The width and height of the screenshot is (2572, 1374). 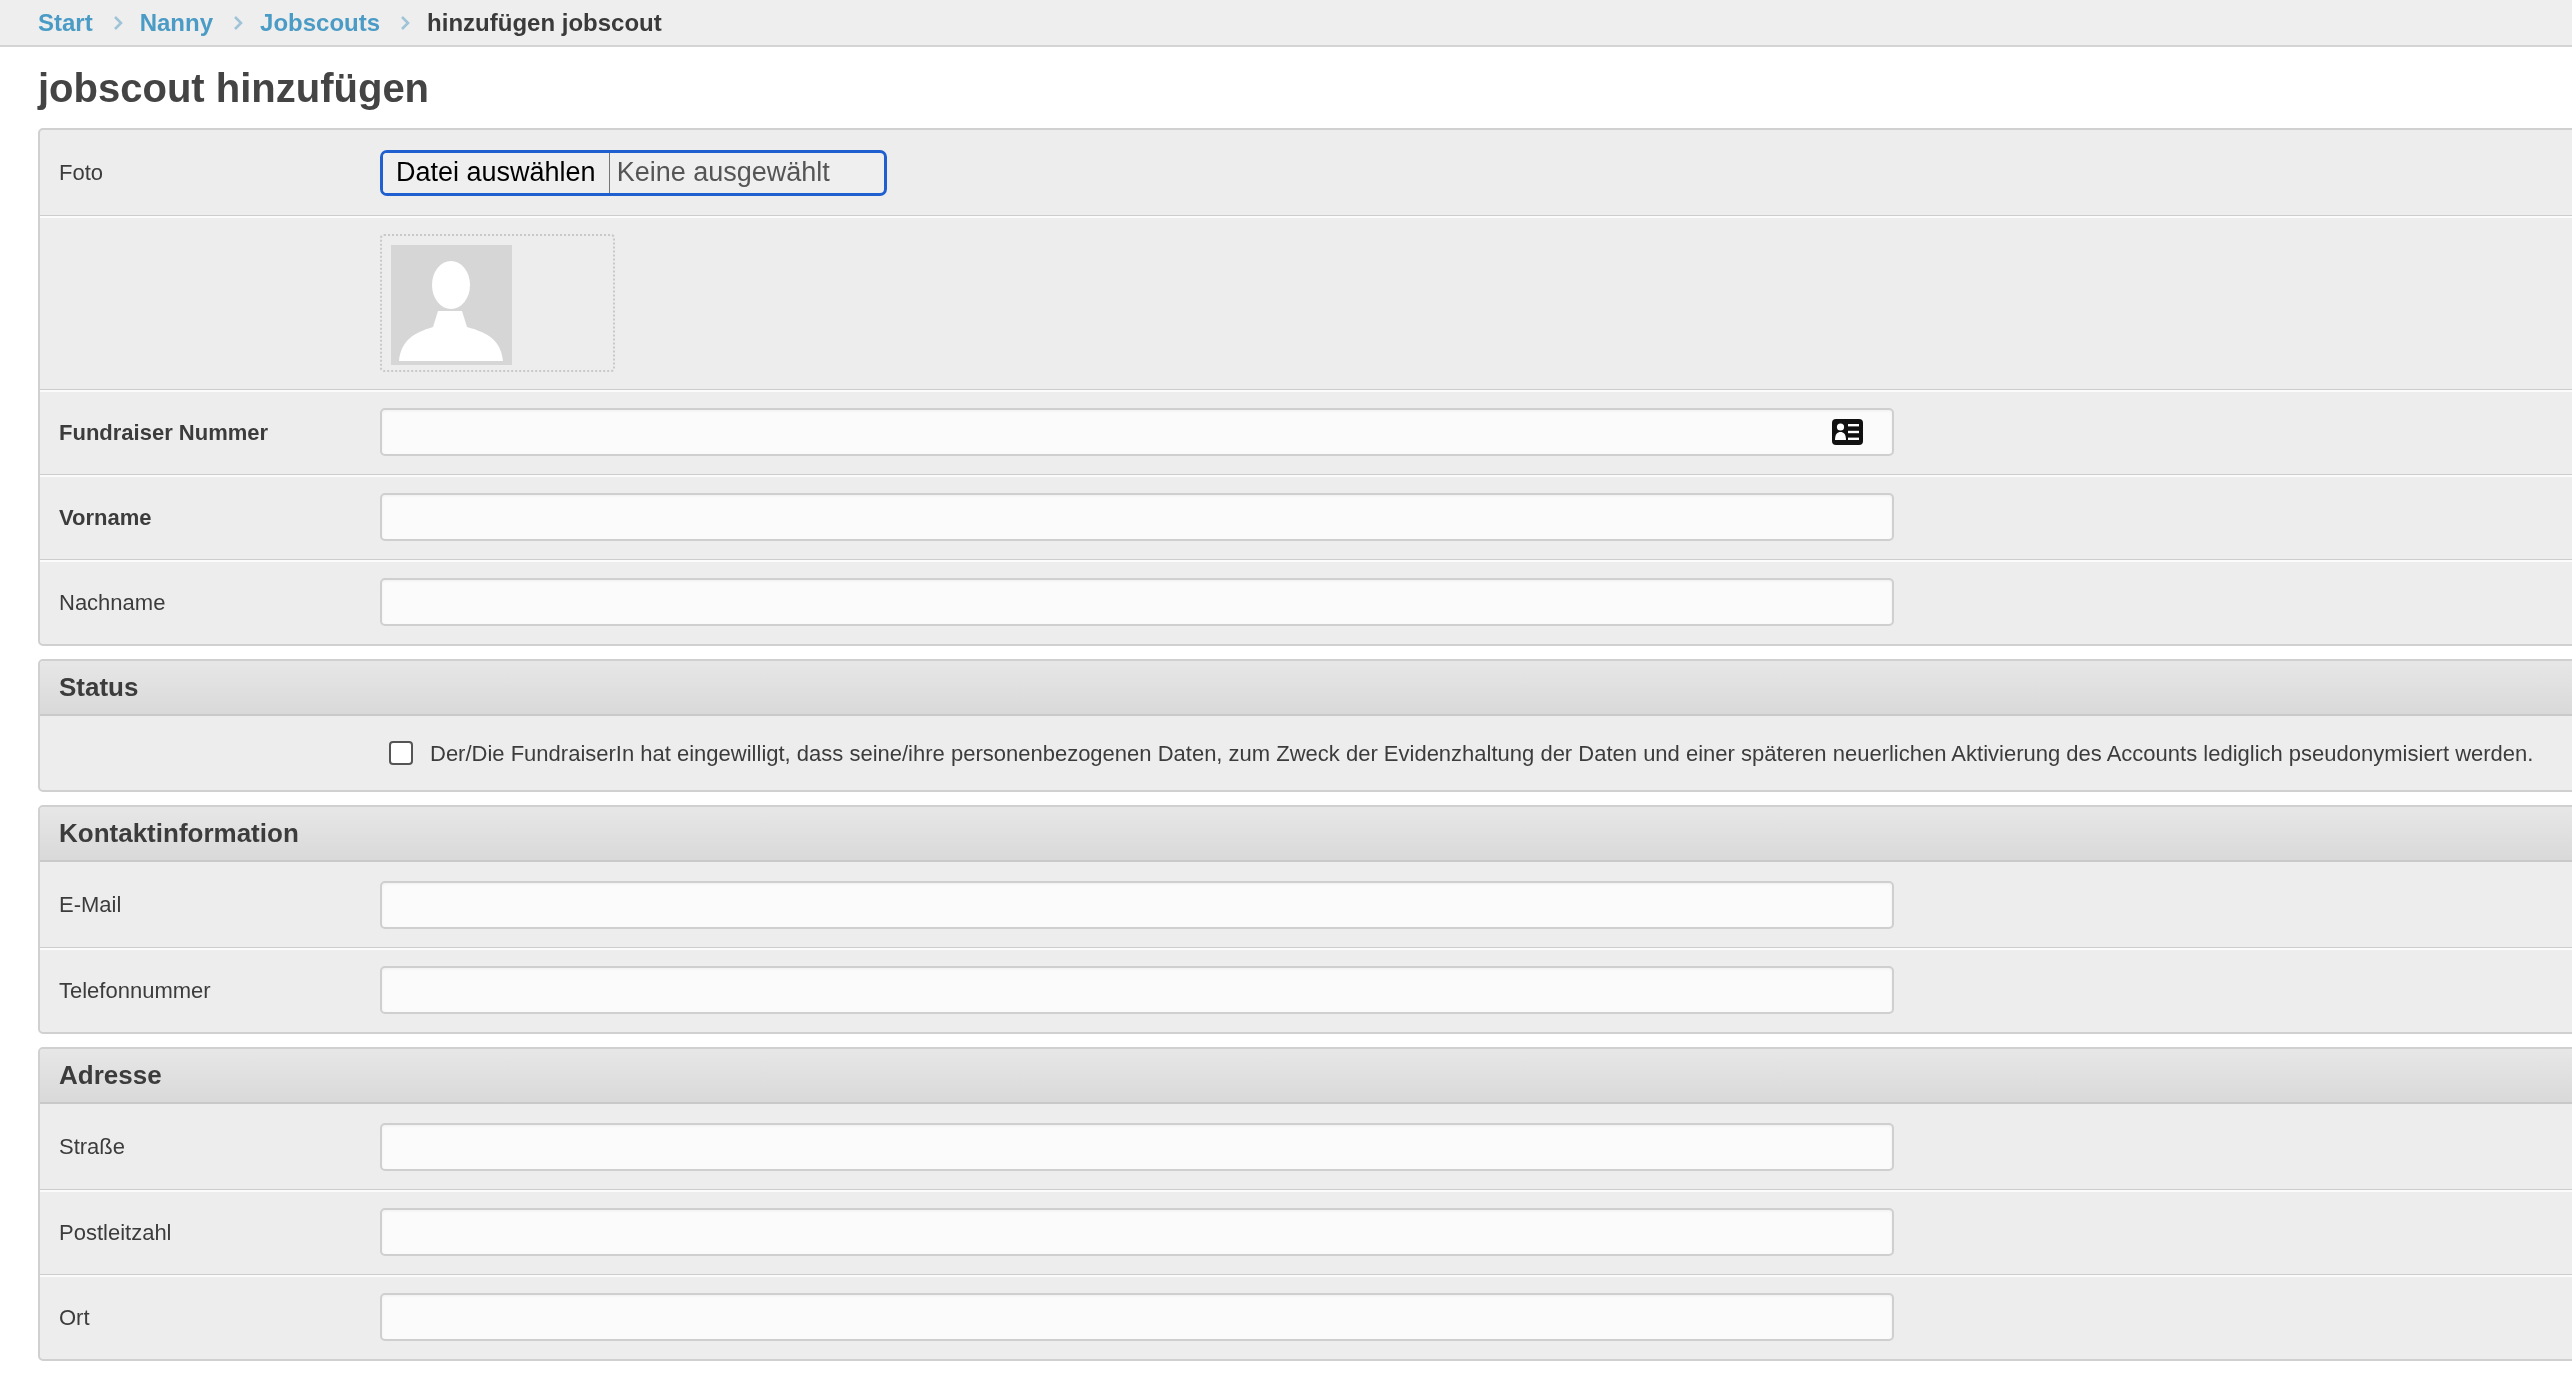 What do you see at coordinates (135, 990) in the screenshot?
I see `field-label: Telefonnummer` at bounding box center [135, 990].